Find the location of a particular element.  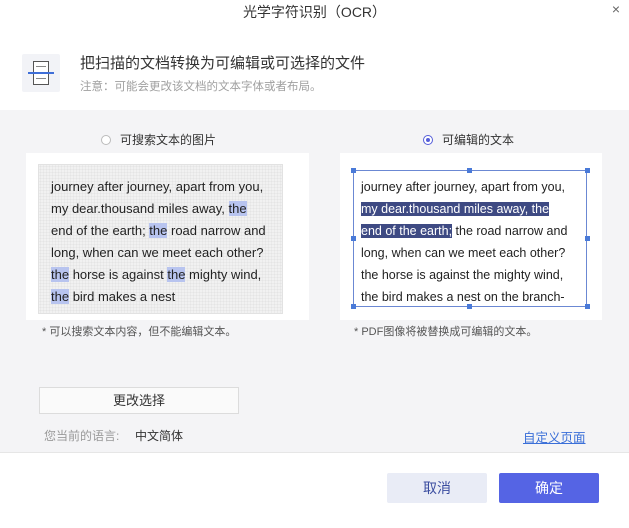

option-editable-text: 可编辑的文本 is located at coordinates (468, 139).